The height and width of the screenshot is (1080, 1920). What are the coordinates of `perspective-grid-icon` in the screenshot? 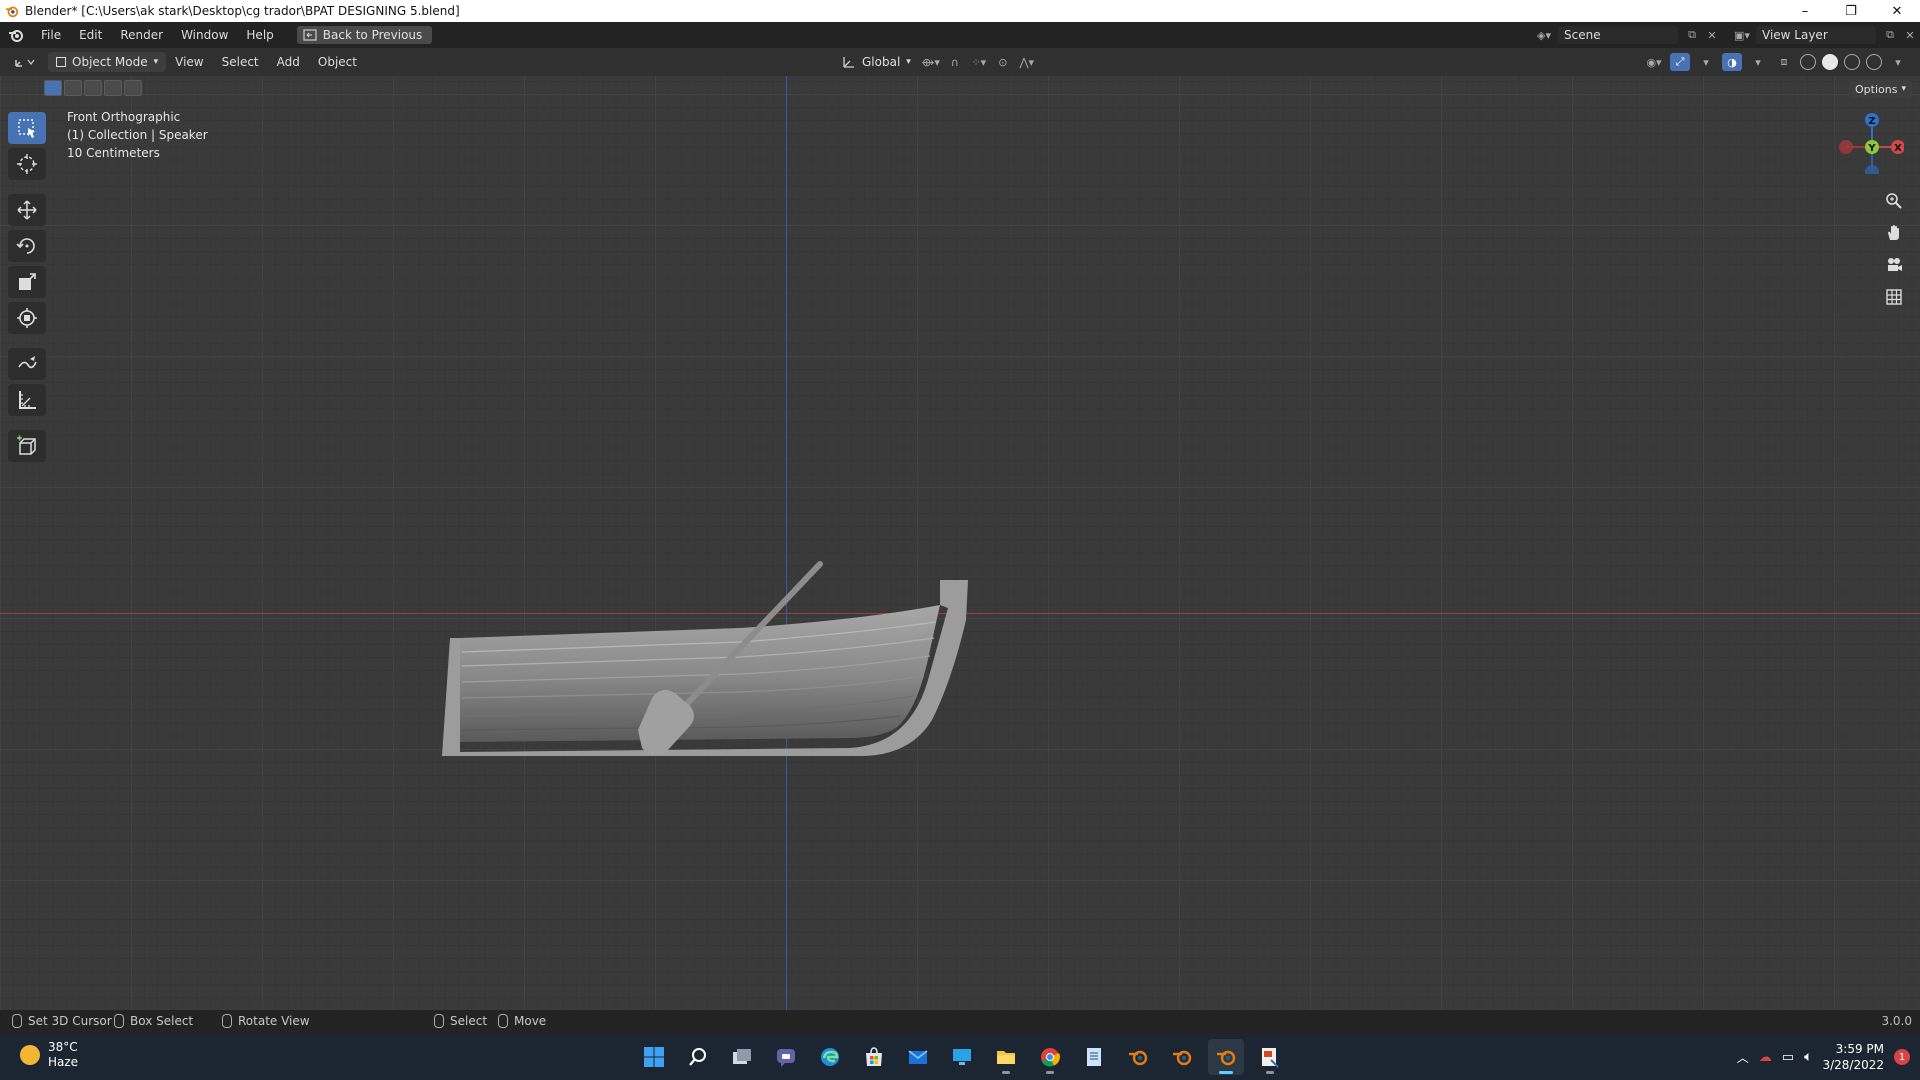 It's located at (1894, 297).